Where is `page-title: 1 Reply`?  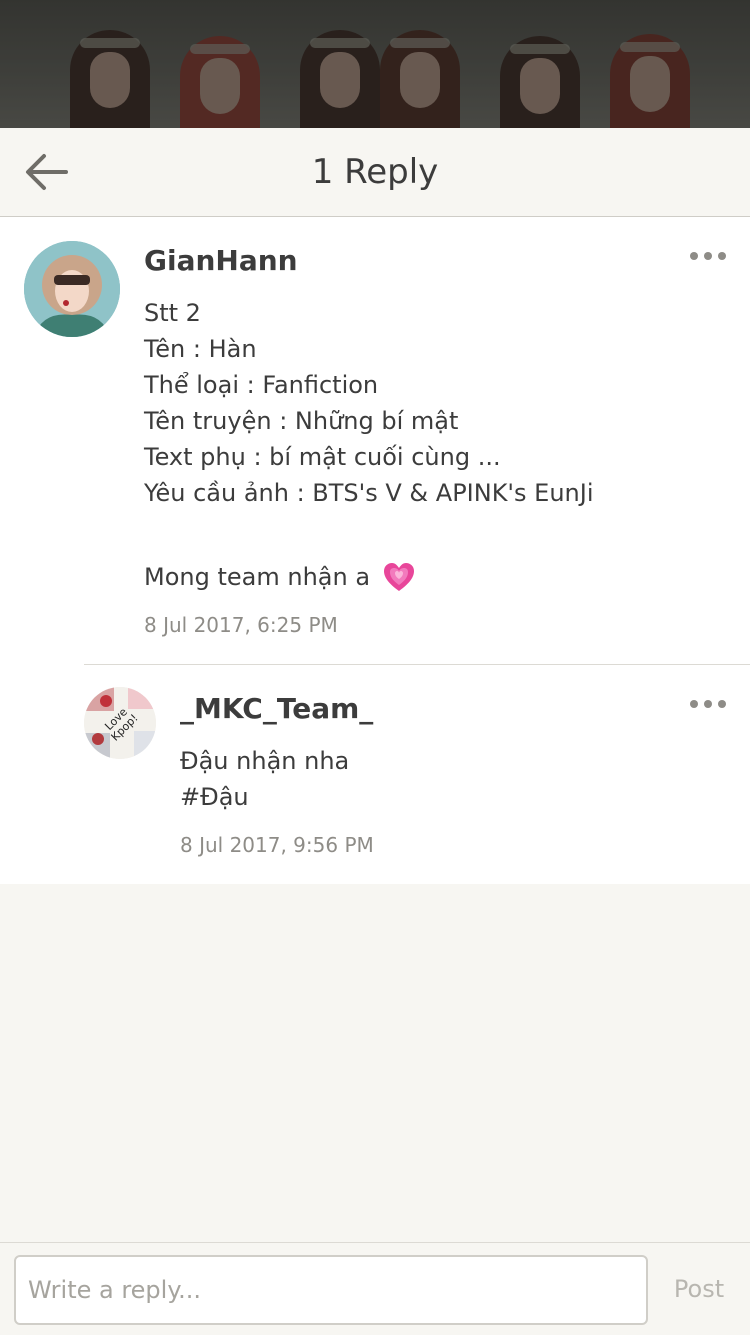
page-title: 1 Reply is located at coordinates (375, 172).